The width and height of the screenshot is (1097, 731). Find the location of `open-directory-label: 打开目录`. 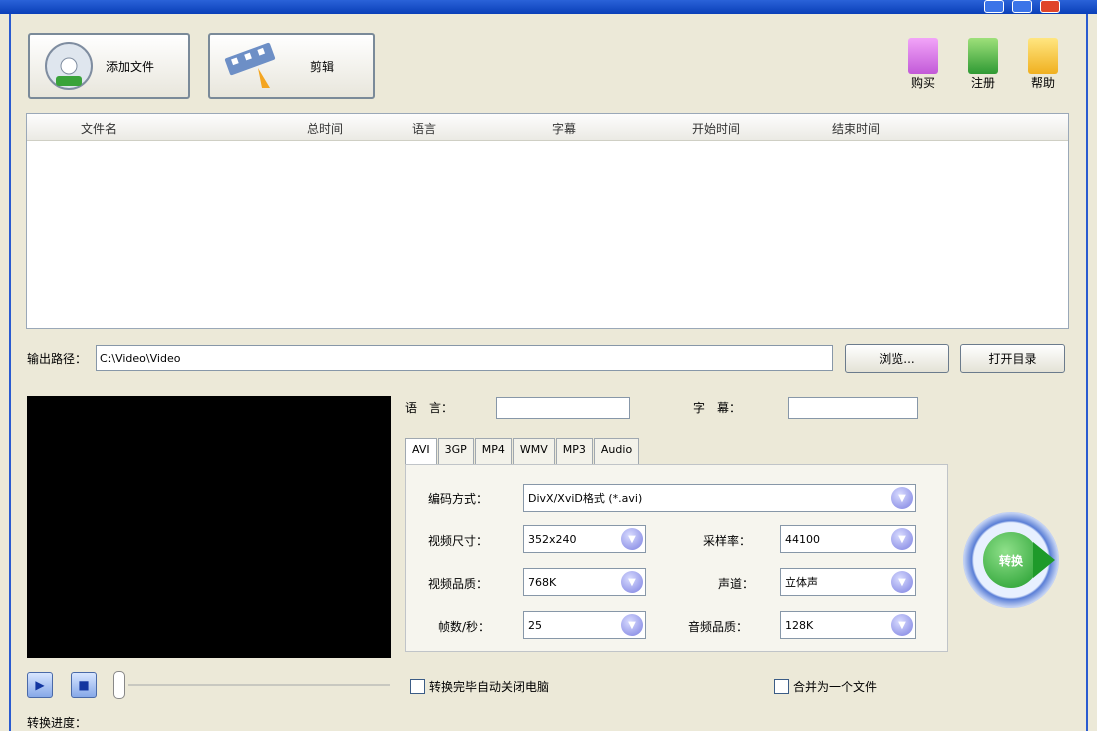

open-directory-label: 打开目录 is located at coordinates (1012, 359).